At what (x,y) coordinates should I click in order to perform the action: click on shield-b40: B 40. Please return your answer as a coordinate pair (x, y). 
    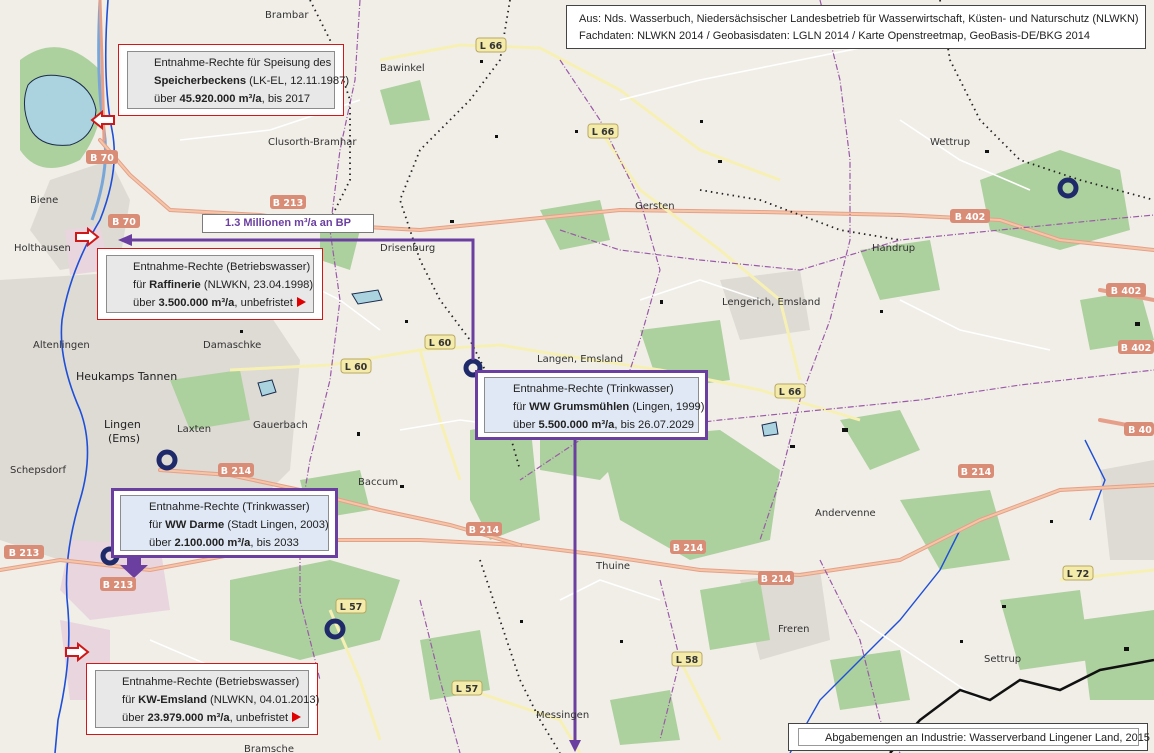
    Looking at the image, I should click on (1139, 429).